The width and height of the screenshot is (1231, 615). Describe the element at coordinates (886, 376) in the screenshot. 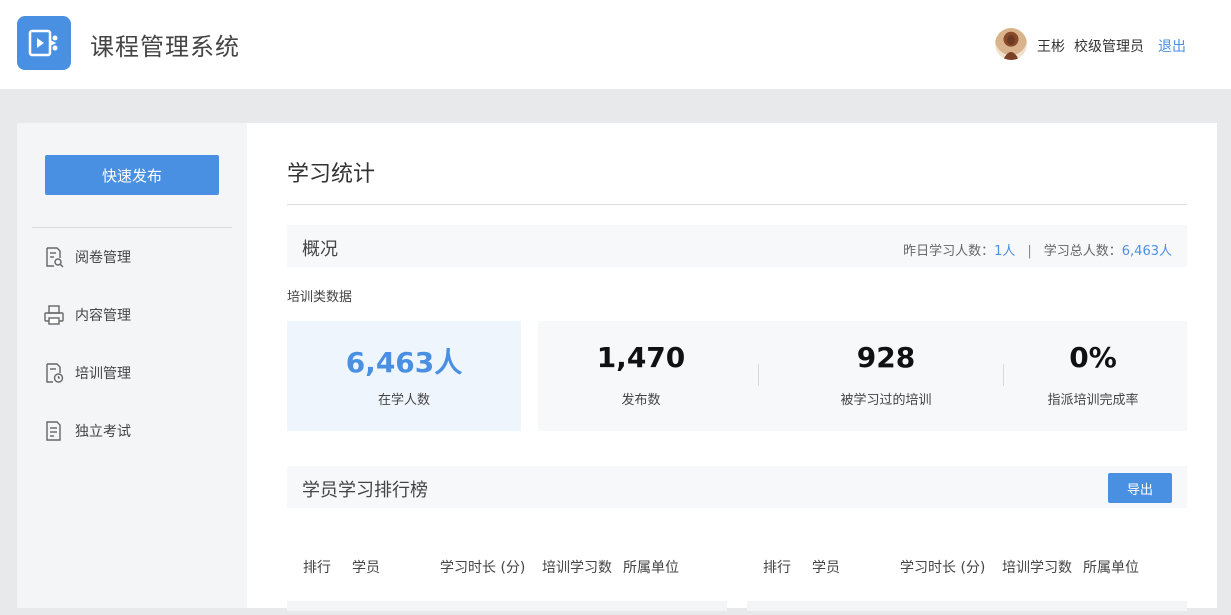

I see `stat-trained: 928 被学习过的培训` at that location.